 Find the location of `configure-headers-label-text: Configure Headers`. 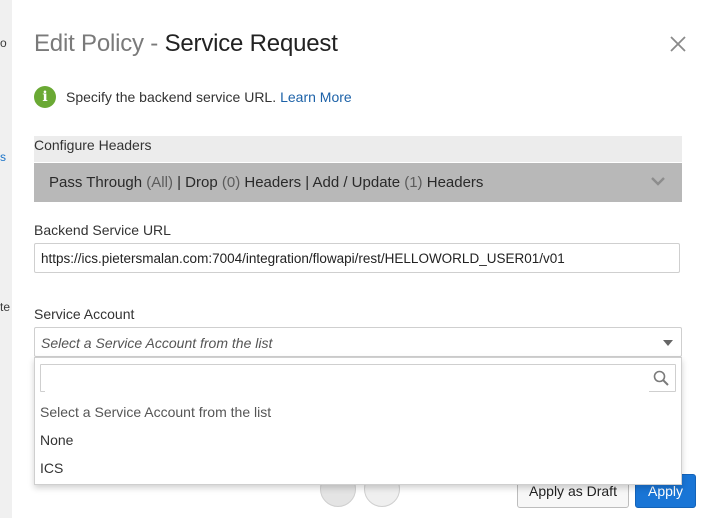

configure-headers-label-text: Configure Headers is located at coordinates (93, 145).